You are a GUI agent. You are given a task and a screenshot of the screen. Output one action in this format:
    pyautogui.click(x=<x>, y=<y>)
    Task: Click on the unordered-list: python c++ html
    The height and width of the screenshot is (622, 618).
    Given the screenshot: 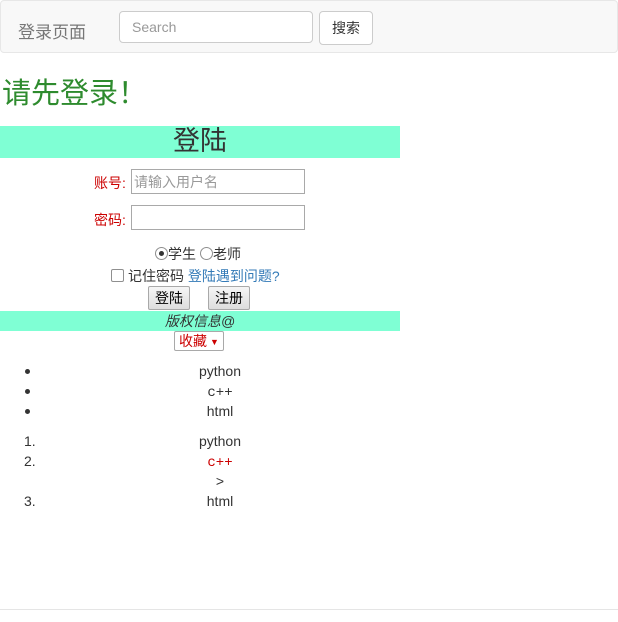 What is the action you would take?
    pyautogui.click(x=220, y=391)
    